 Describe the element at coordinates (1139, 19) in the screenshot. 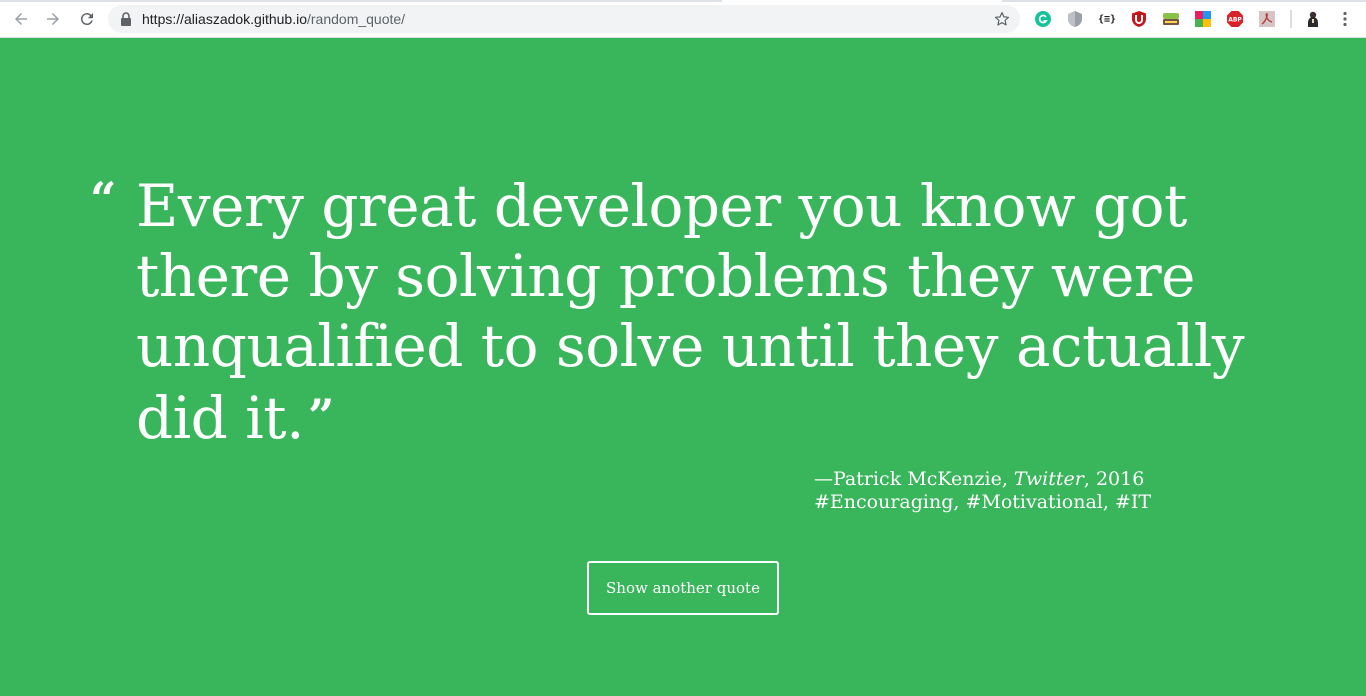

I see `ublock-extension-icon` at that location.